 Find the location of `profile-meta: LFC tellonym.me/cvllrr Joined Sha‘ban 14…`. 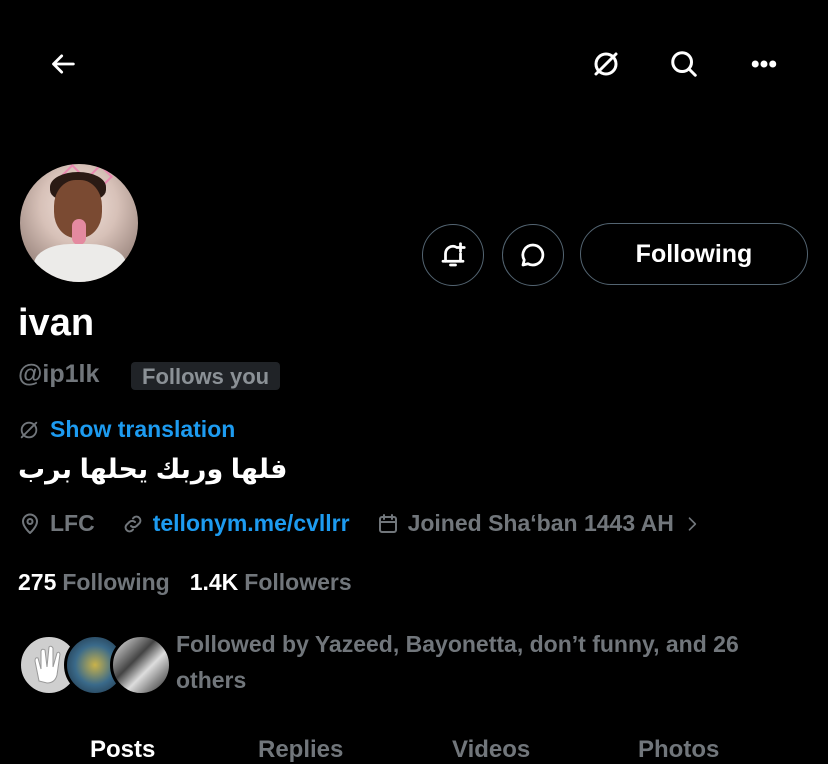

profile-meta: LFC tellonym.me/cvllrr Joined Sha‘ban 14… is located at coordinates (373, 523).